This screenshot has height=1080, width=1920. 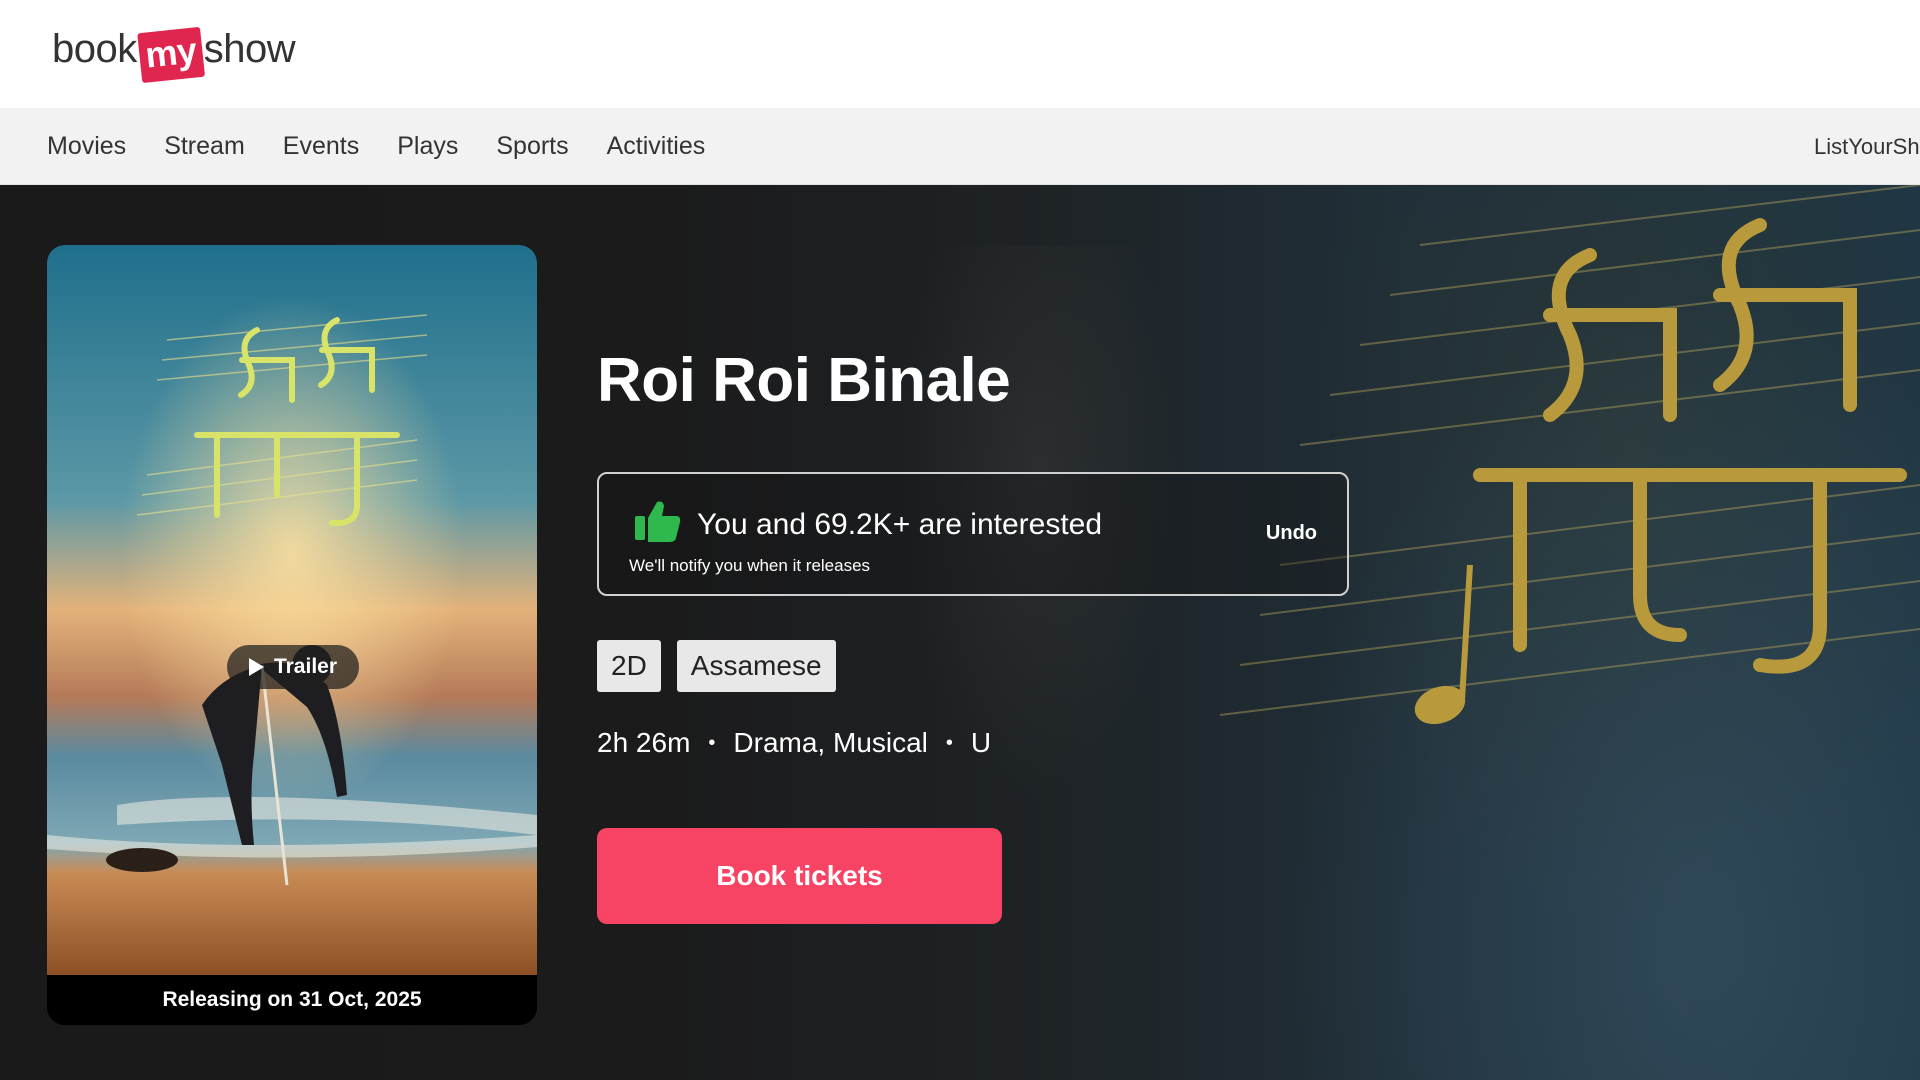 I want to click on trailer-button: Trailer, so click(x=293, y=667).